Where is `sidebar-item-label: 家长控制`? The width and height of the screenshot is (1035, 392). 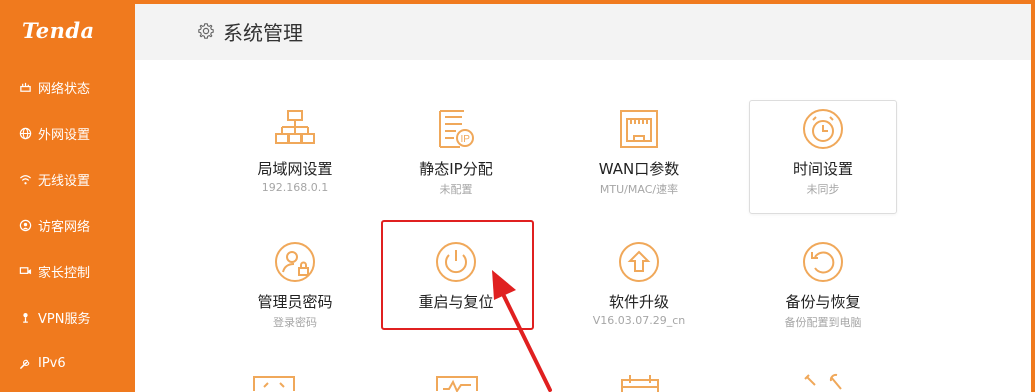 sidebar-item-label: 家长控制 is located at coordinates (64, 273).